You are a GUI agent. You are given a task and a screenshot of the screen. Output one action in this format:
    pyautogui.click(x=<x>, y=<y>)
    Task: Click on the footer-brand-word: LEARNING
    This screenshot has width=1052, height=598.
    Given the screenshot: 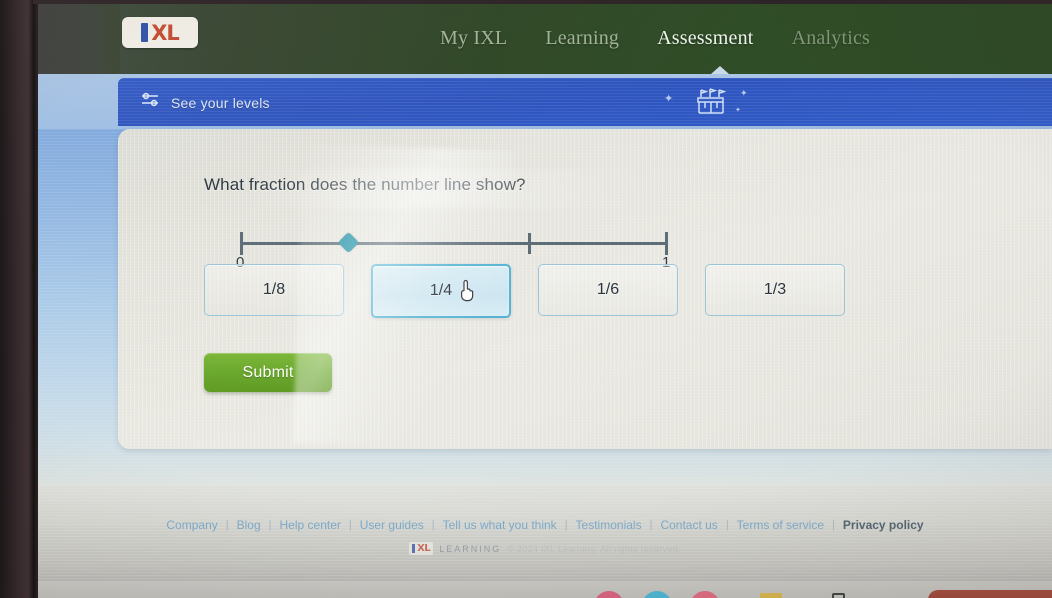 What is the action you would take?
    pyautogui.click(x=470, y=548)
    